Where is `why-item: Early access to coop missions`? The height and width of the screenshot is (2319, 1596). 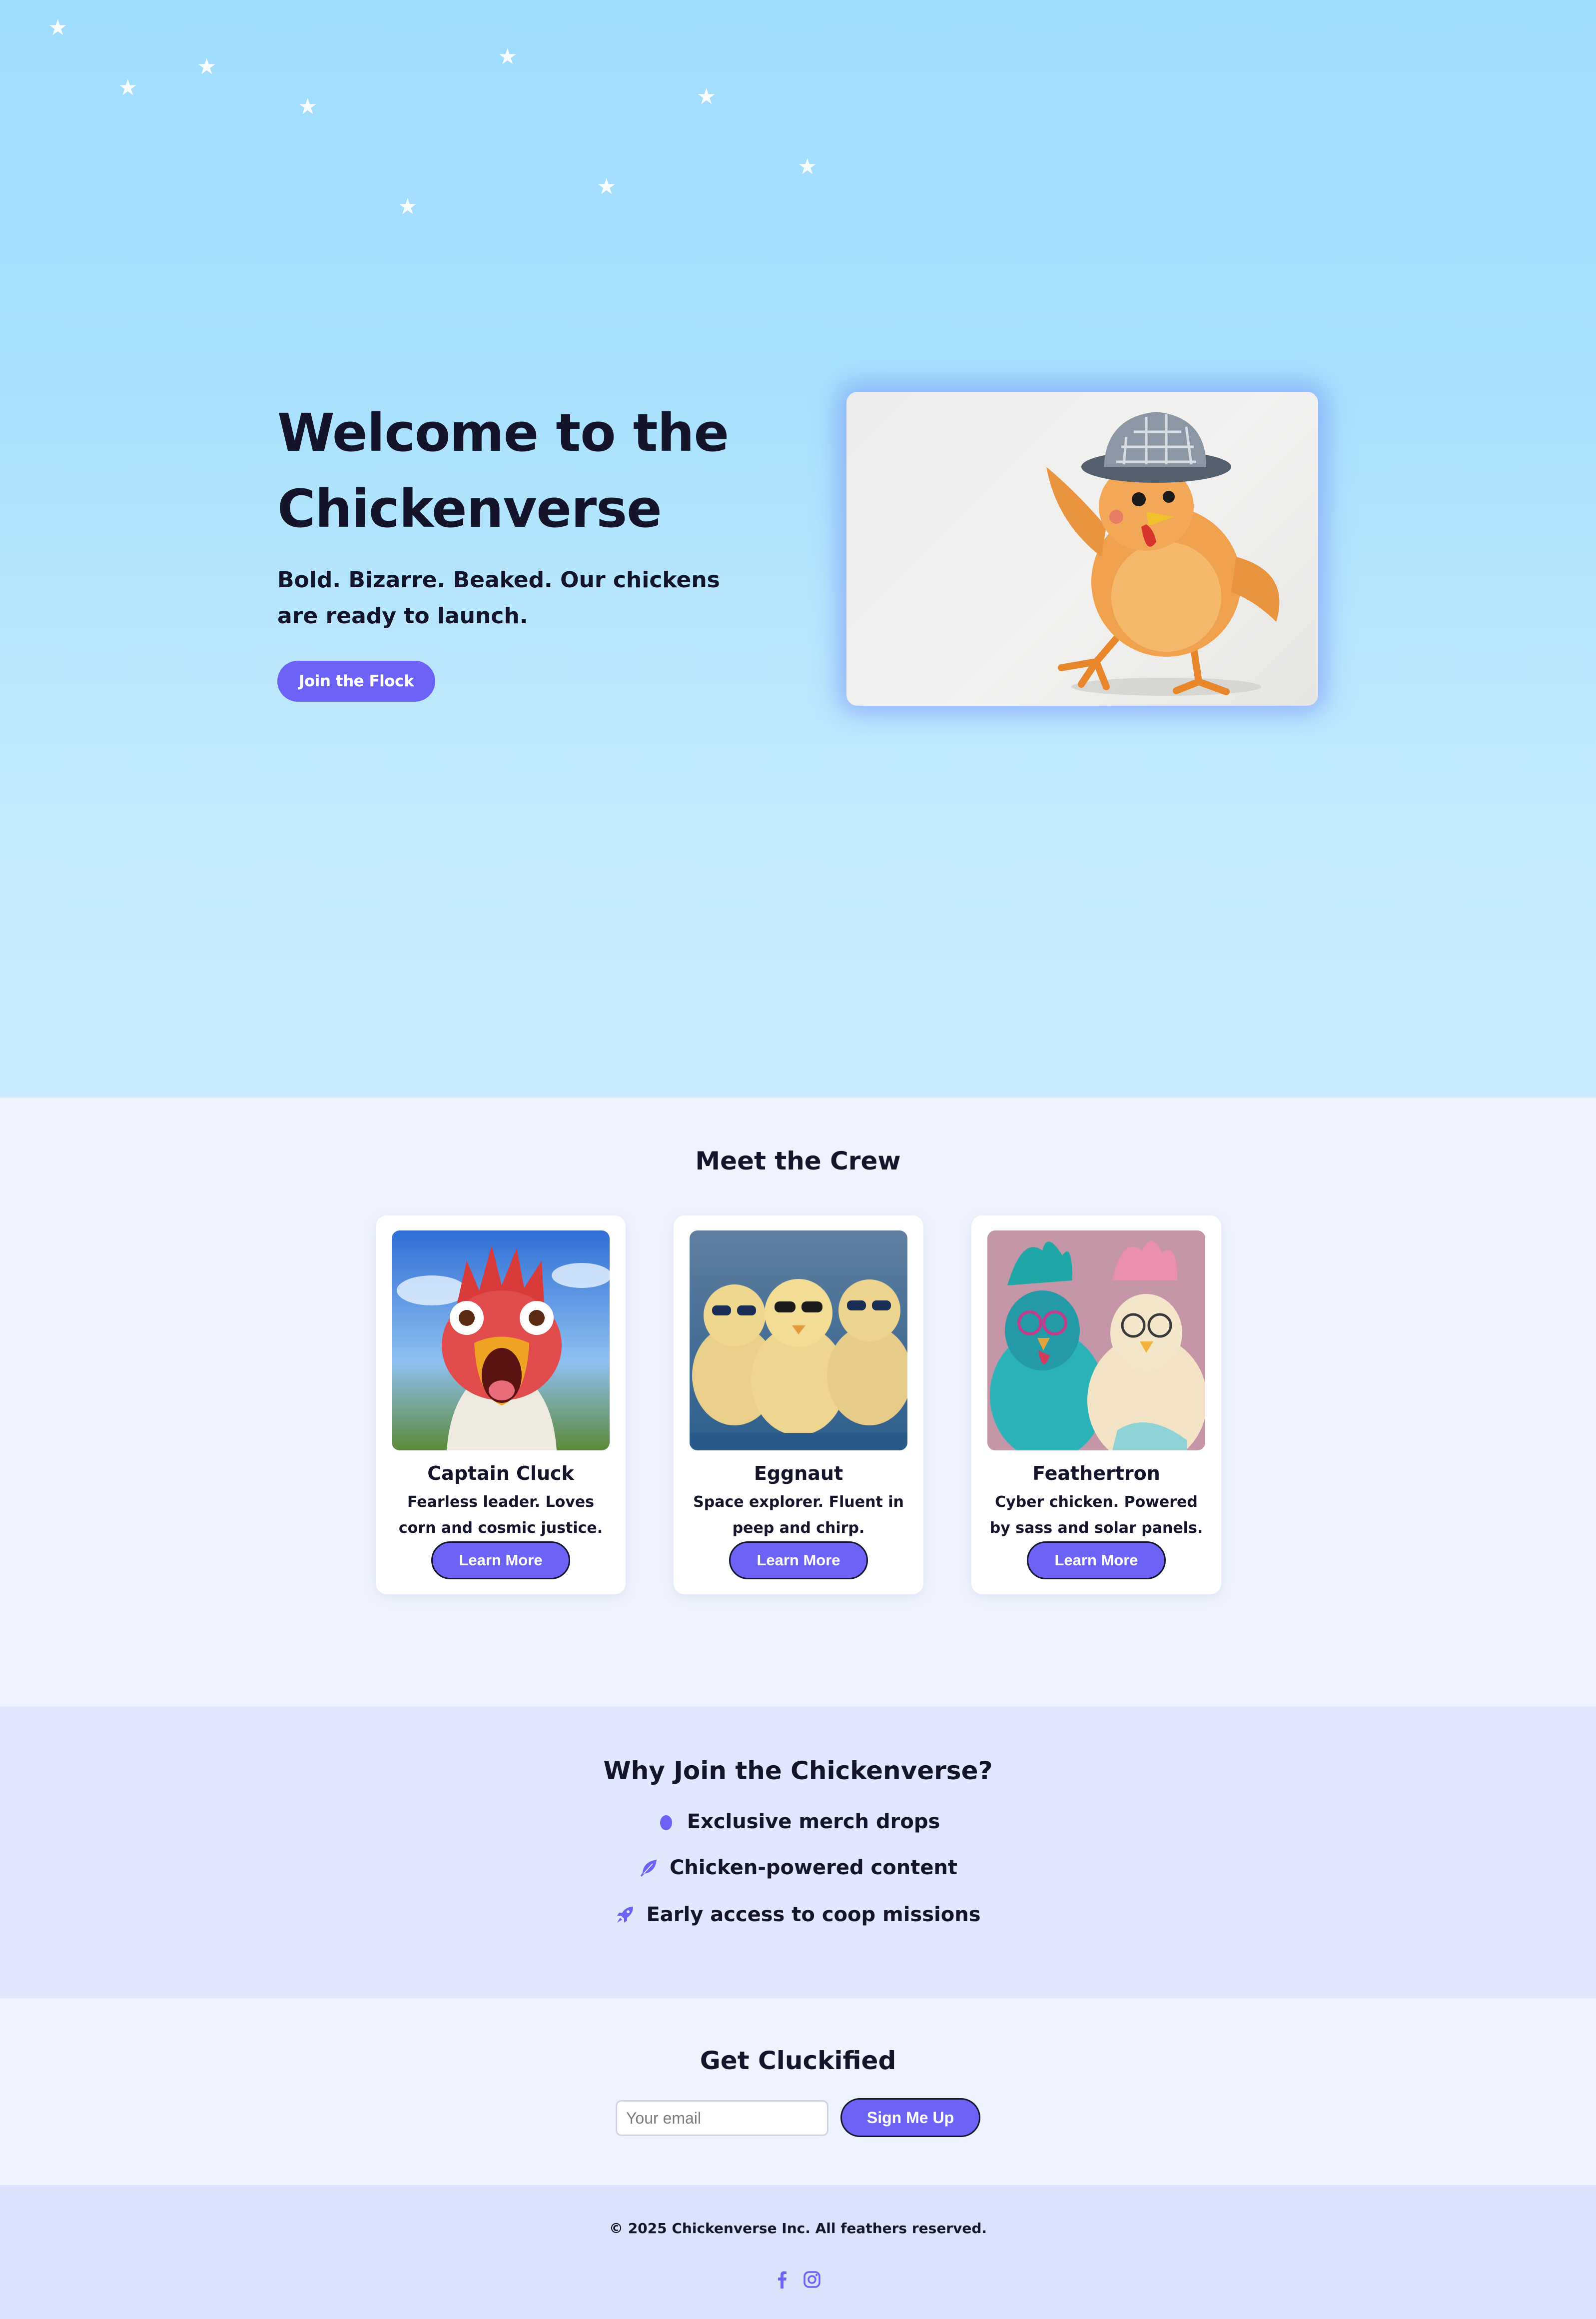
why-item: Early access to coop missions is located at coordinates (798, 1915).